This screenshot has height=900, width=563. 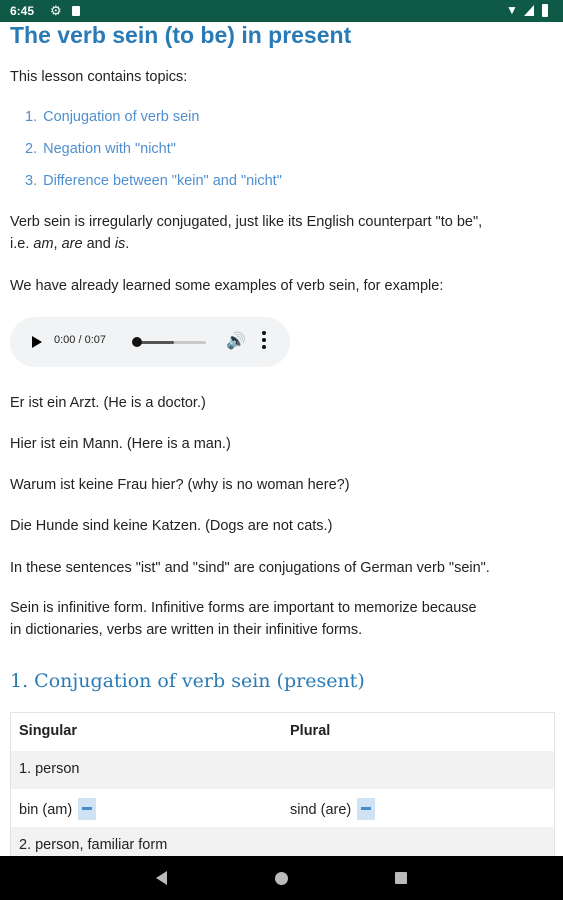 I want to click on volume-icon: 🔊, so click(x=236, y=341).